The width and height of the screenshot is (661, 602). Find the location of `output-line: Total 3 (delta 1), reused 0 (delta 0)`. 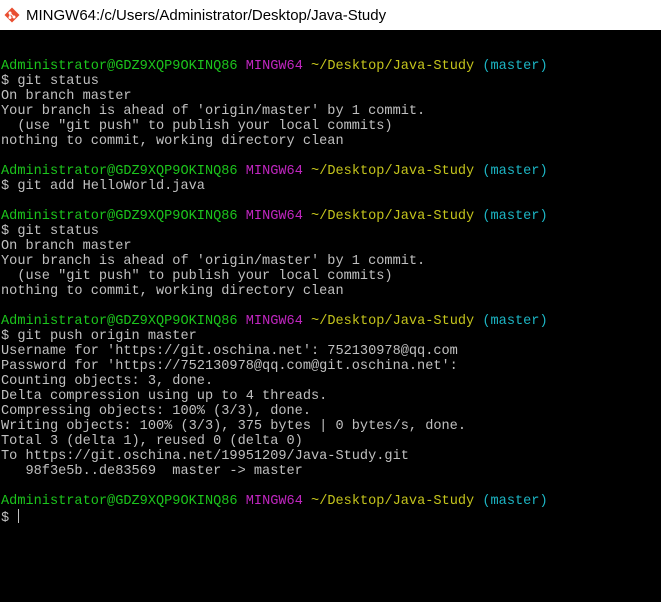

output-line: Total 3 (delta 1), reused 0 (delta 0) is located at coordinates (152, 441).